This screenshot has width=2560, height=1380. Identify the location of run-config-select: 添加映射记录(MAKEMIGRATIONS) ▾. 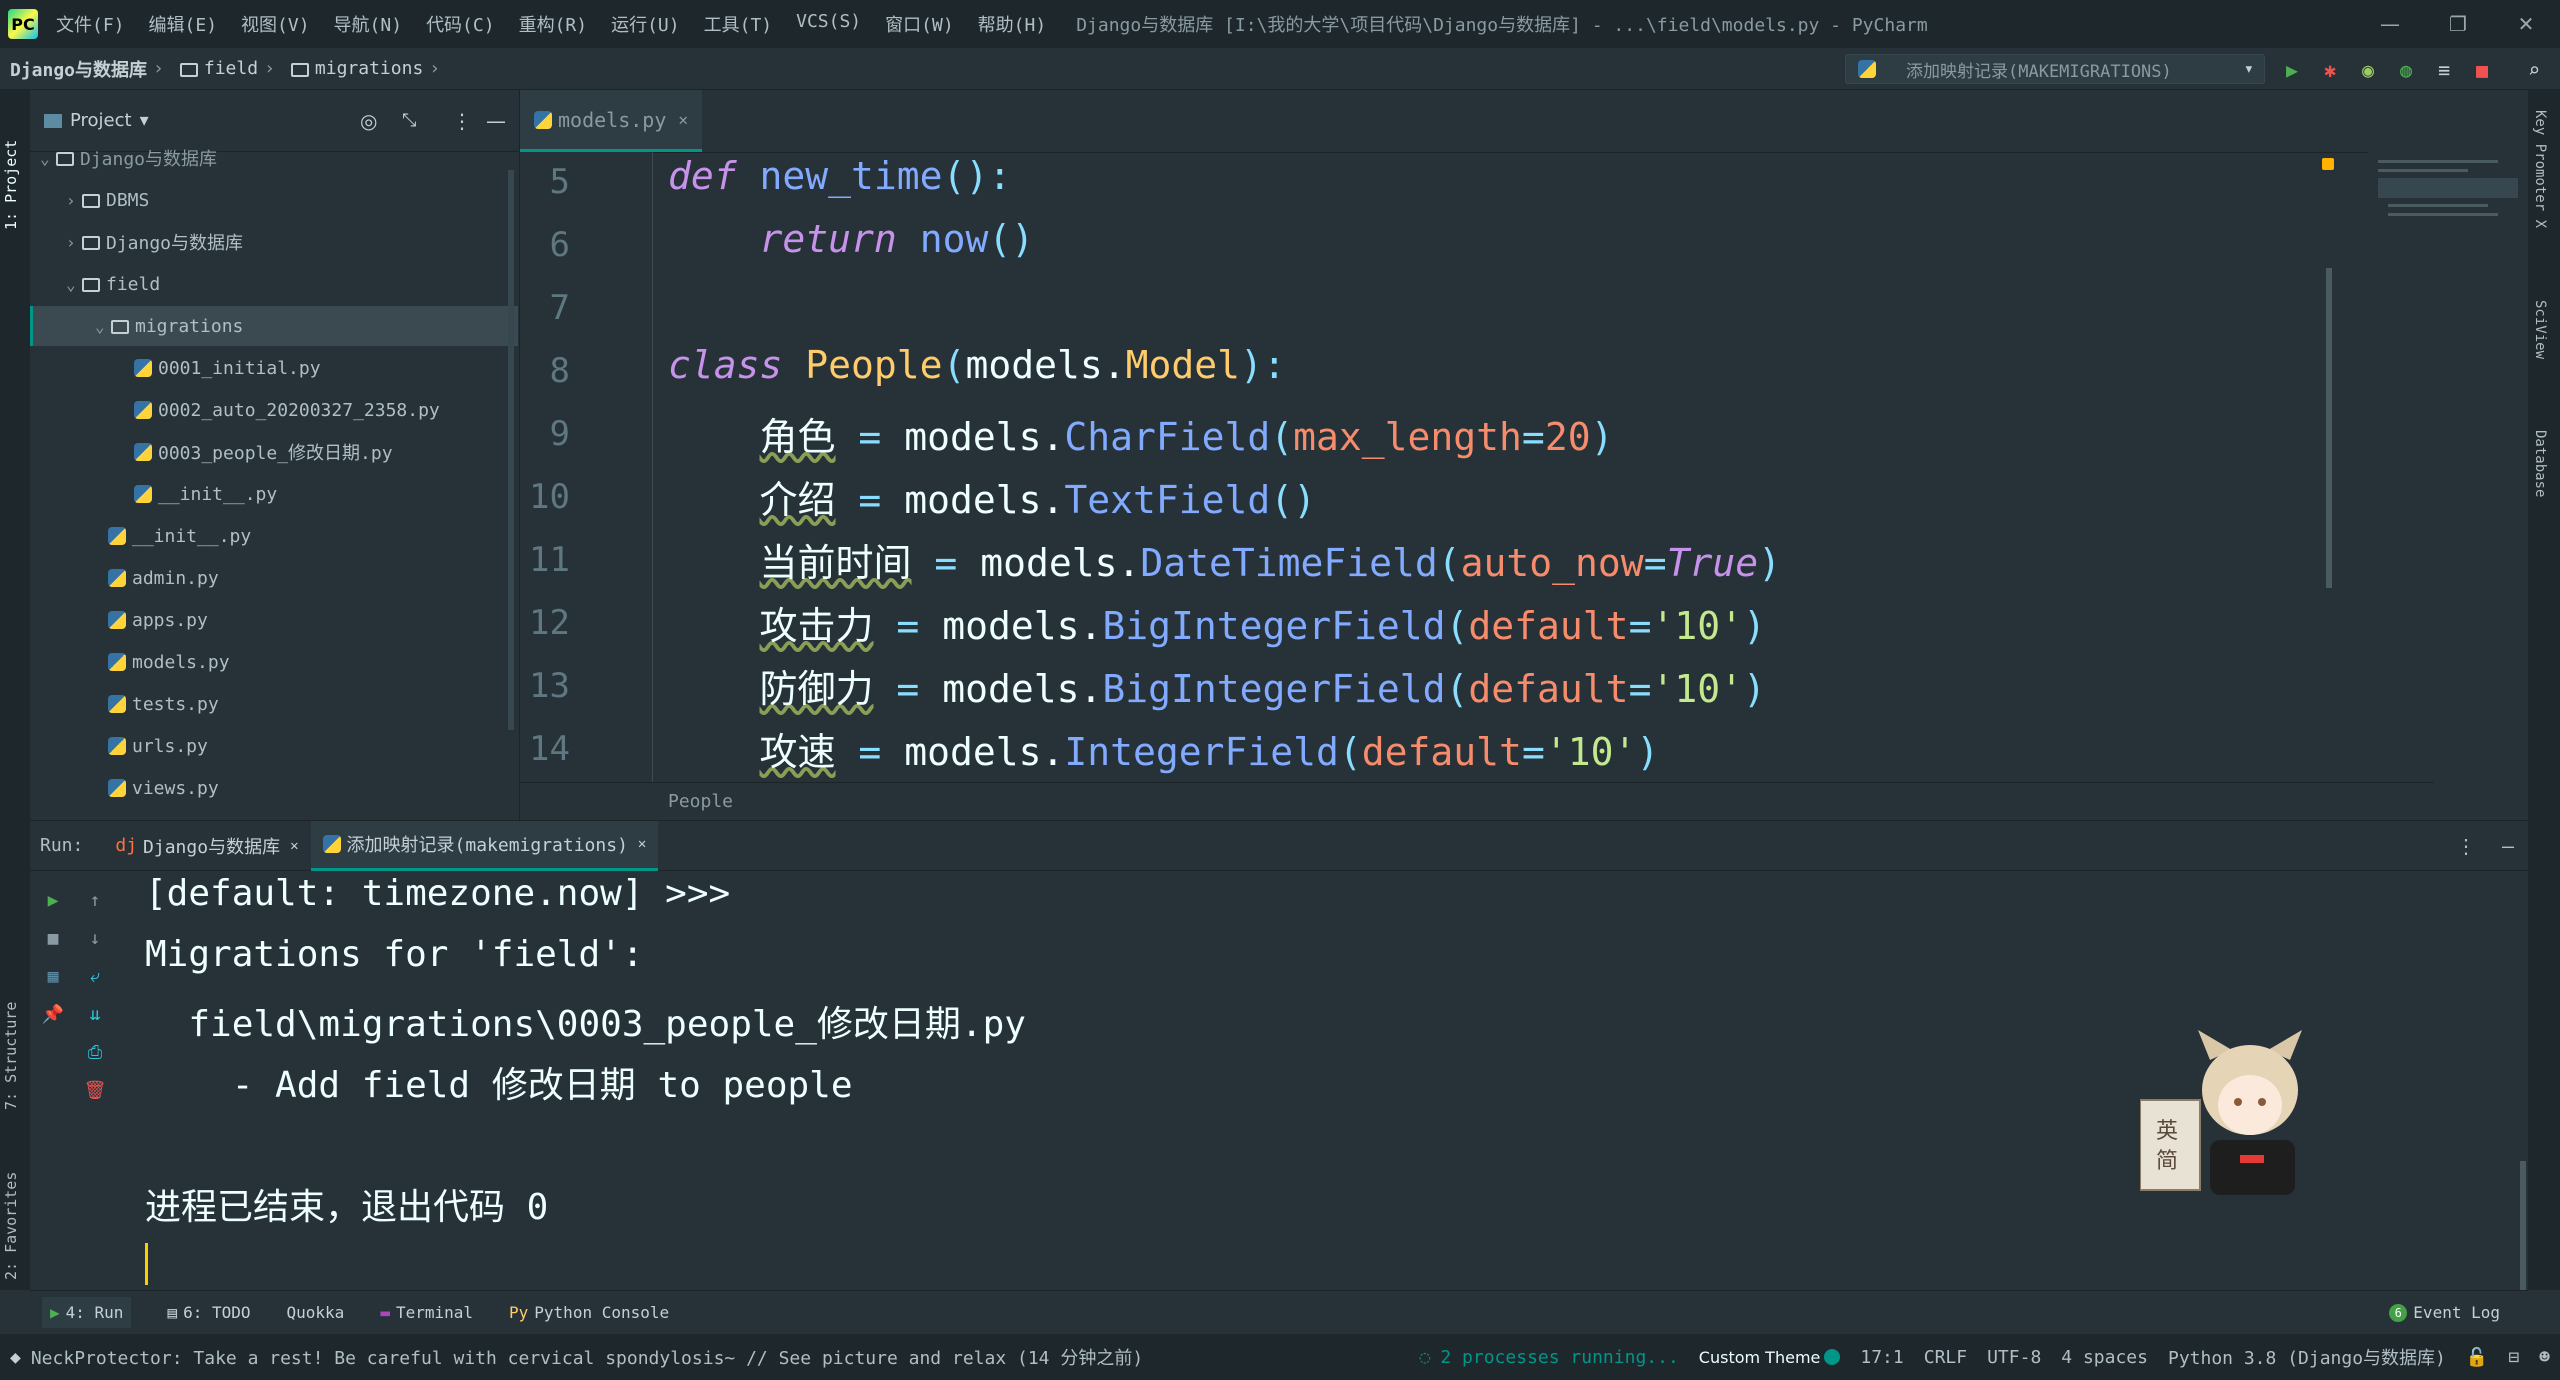
(2055, 69).